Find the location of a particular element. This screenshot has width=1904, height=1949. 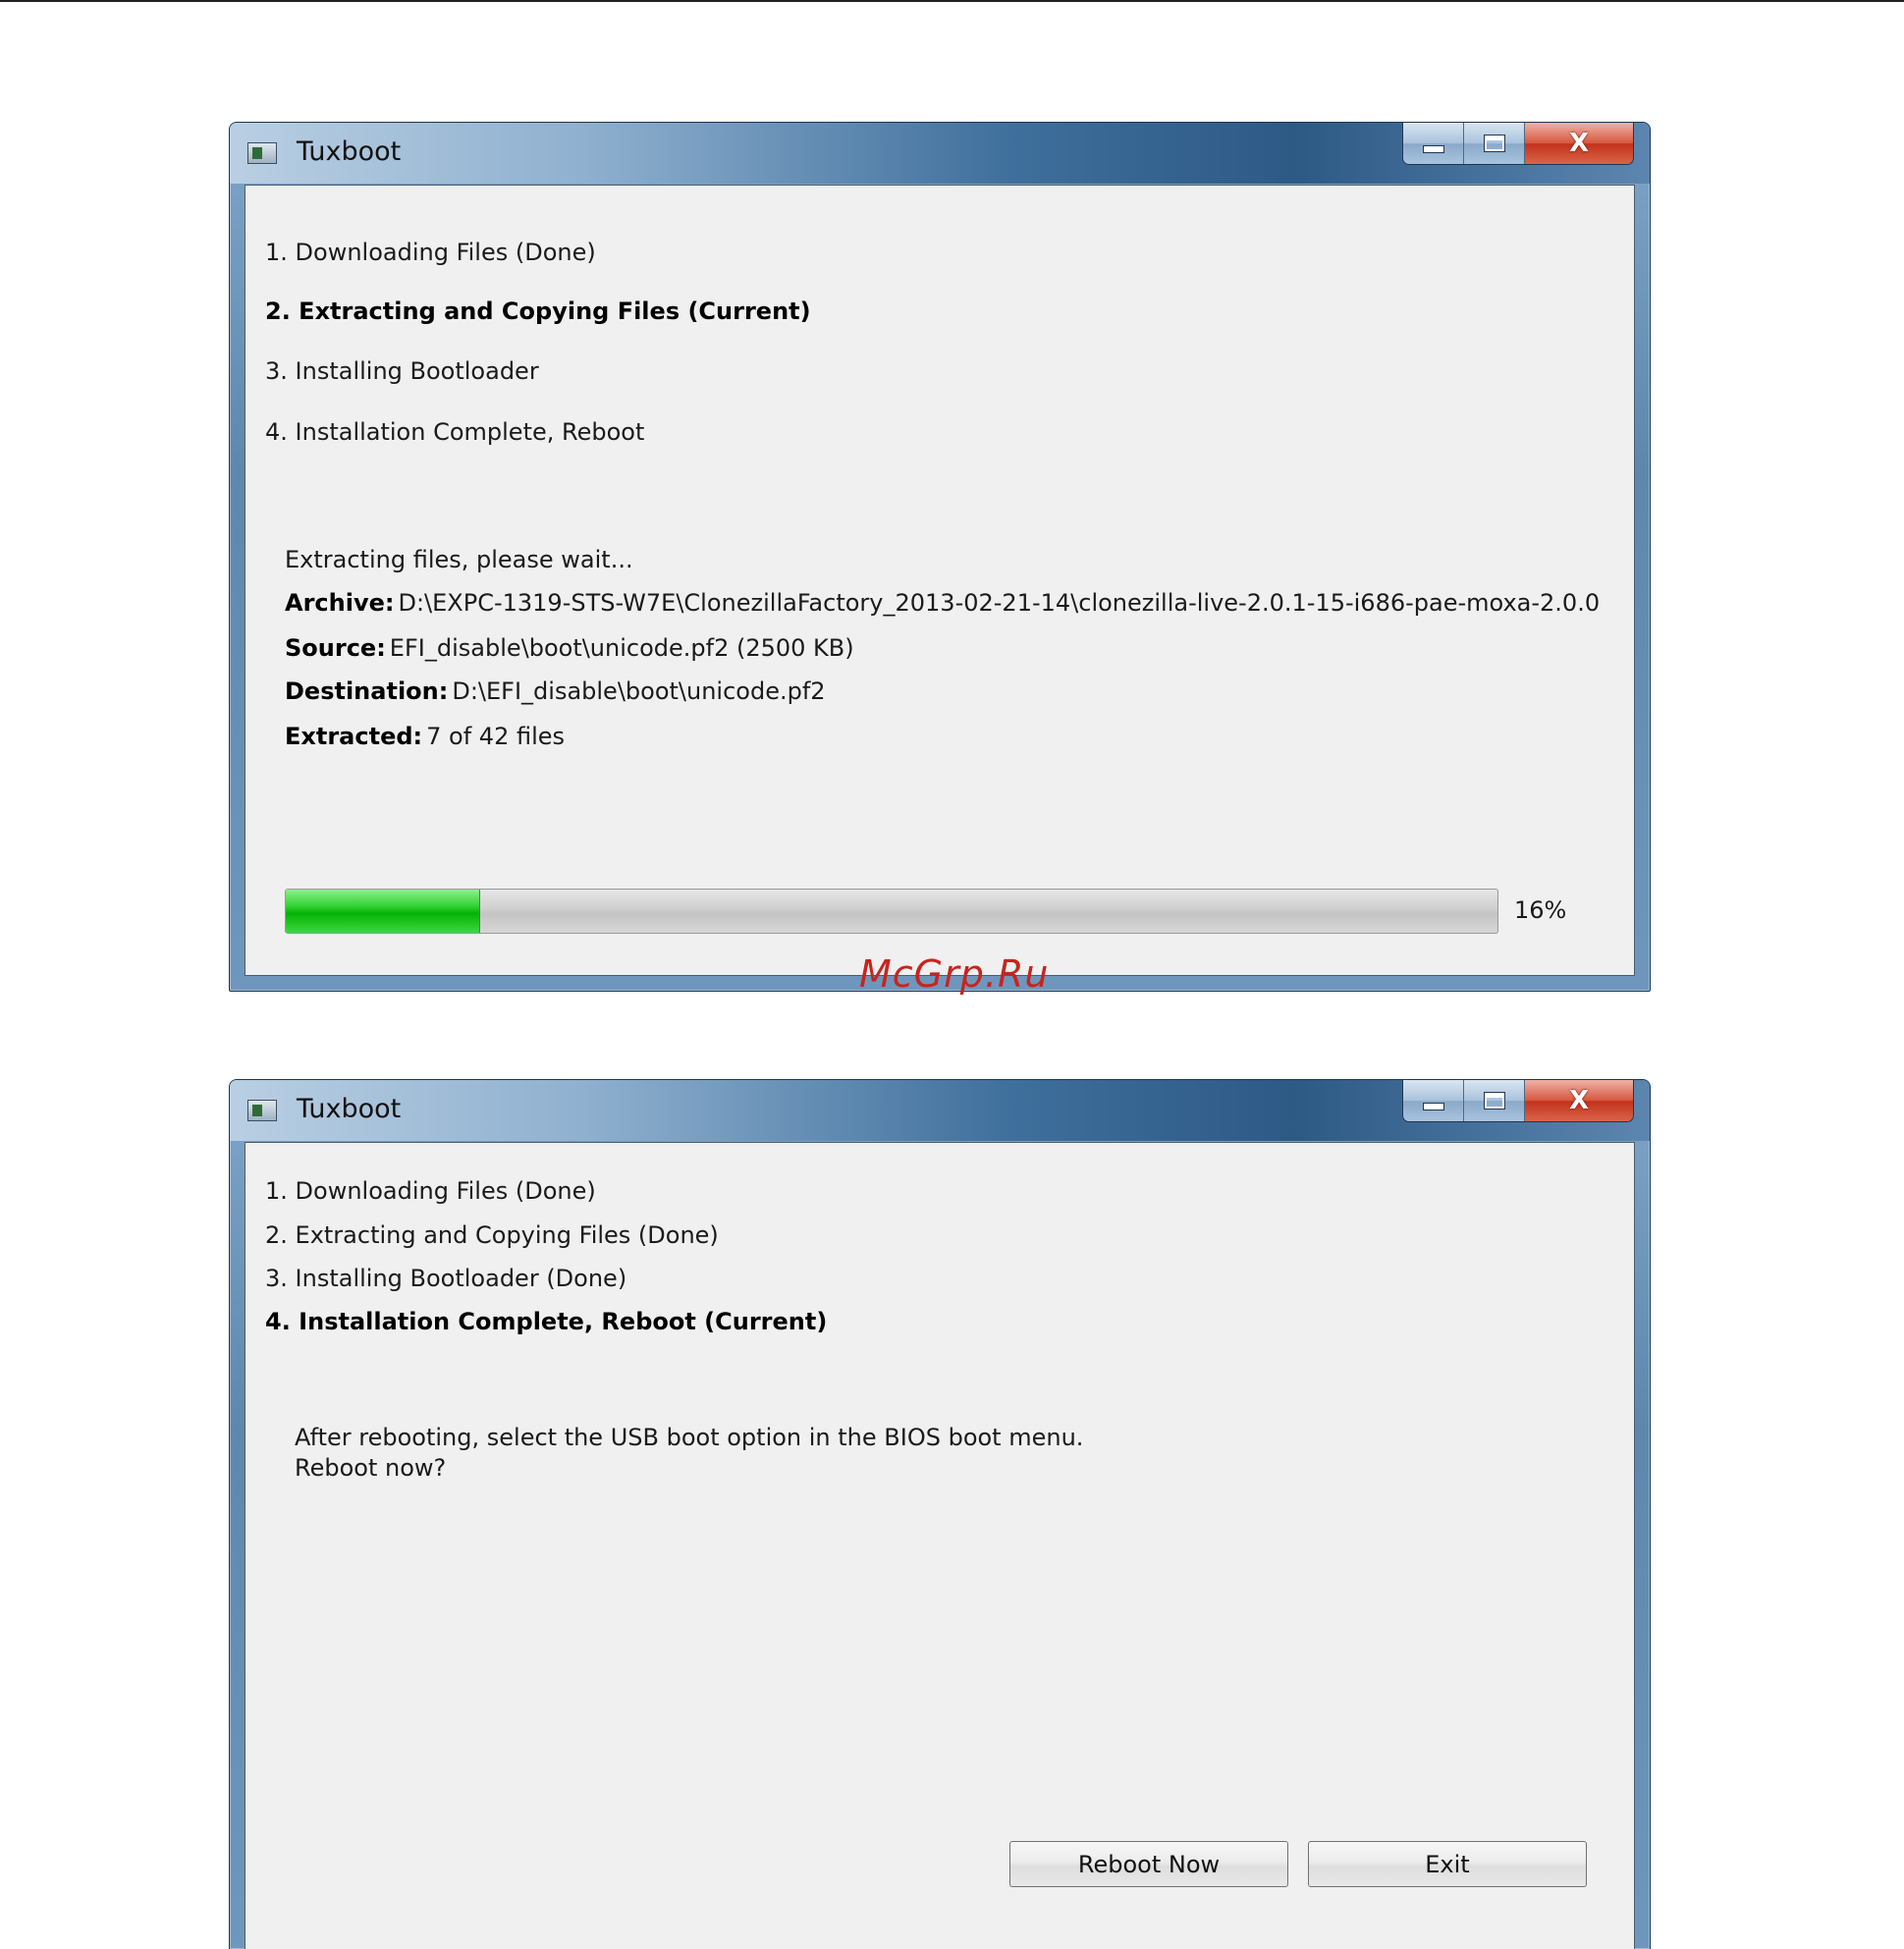

progress-fill is located at coordinates (383, 912).